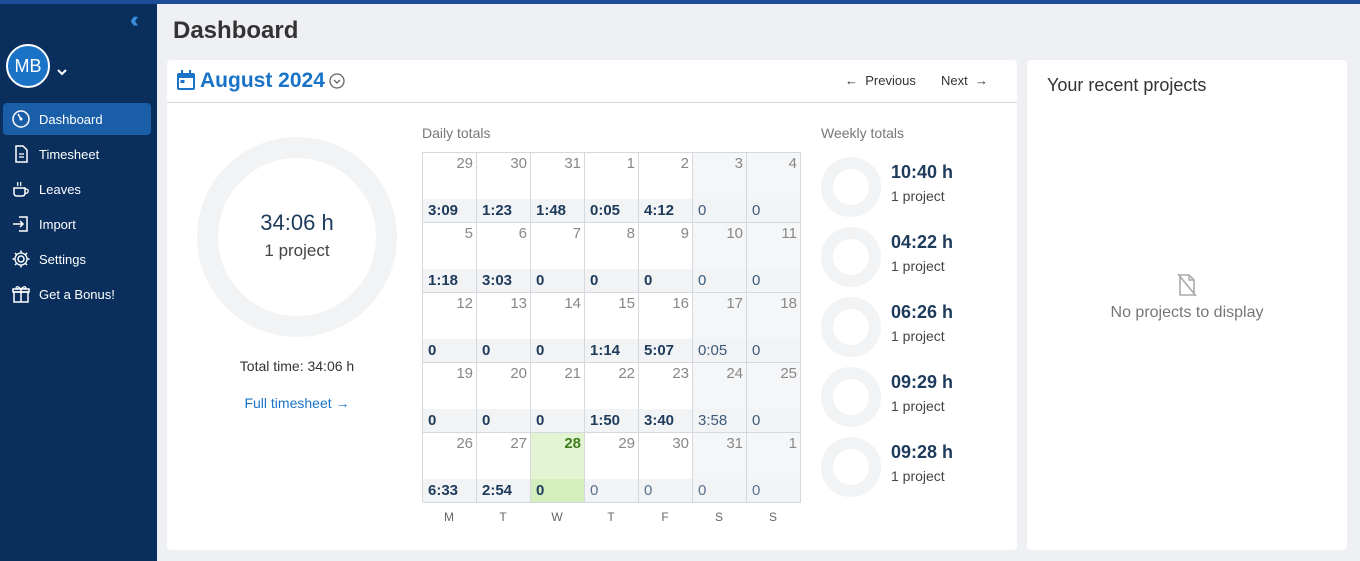  Describe the element at coordinates (612, 398) in the screenshot. I see `calendar-day: 22 1:50` at that location.